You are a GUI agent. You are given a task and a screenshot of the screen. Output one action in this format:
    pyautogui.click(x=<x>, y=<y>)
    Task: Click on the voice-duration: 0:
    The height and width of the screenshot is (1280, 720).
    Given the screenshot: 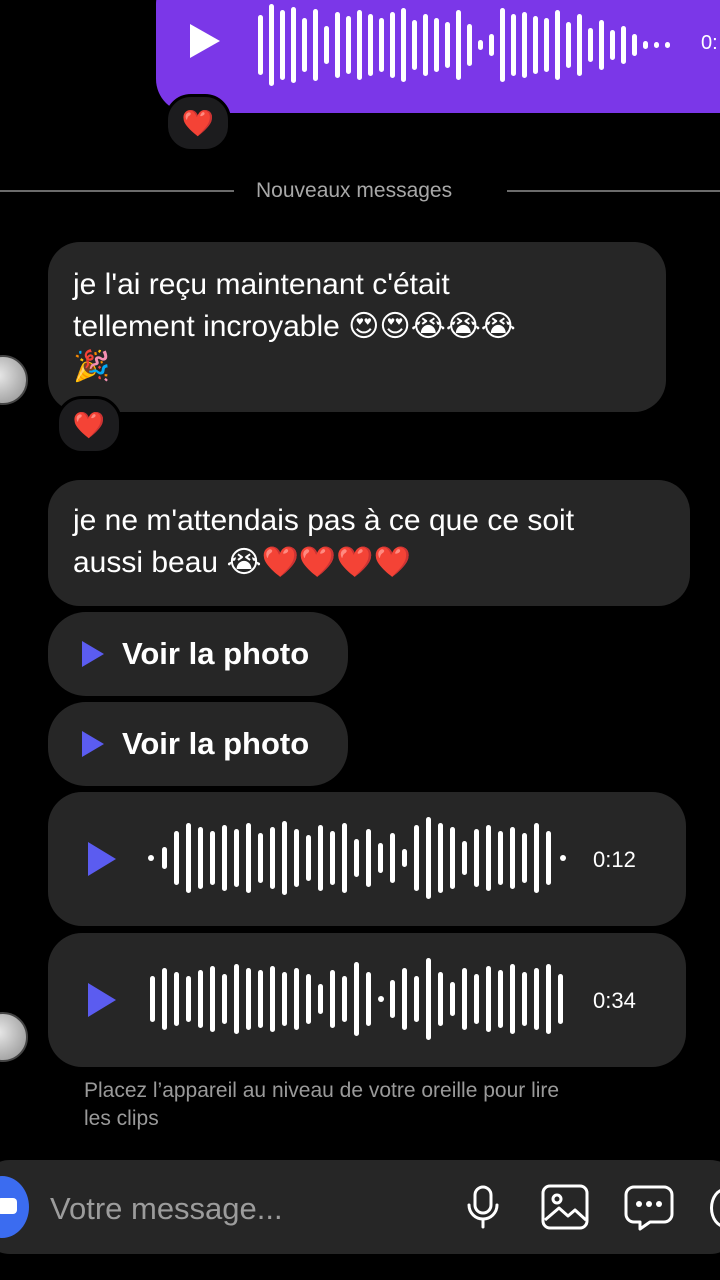 What is the action you would take?
    pyautogui.click(x=709, y=43)
    